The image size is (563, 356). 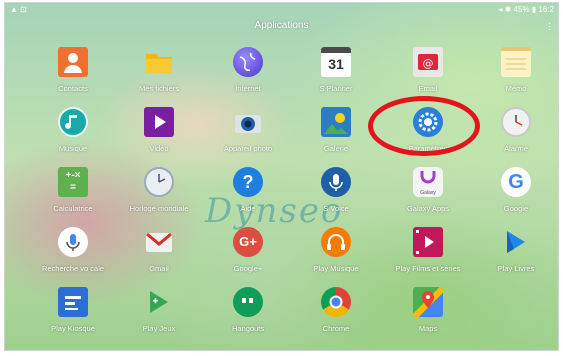 I want to click on google-plus-text: G+, so click(x=248, y=241).